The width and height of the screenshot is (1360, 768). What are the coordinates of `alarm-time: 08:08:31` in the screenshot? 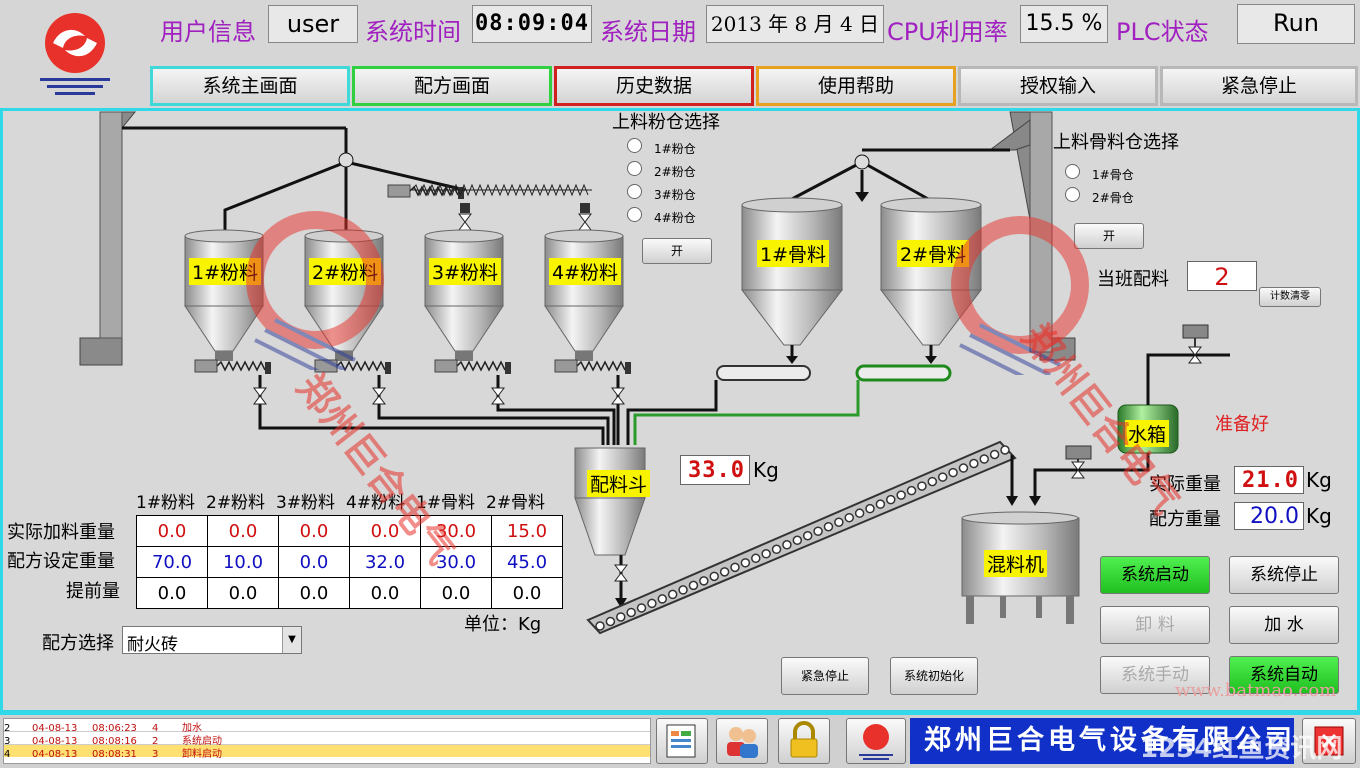 It's located at (114, 754).